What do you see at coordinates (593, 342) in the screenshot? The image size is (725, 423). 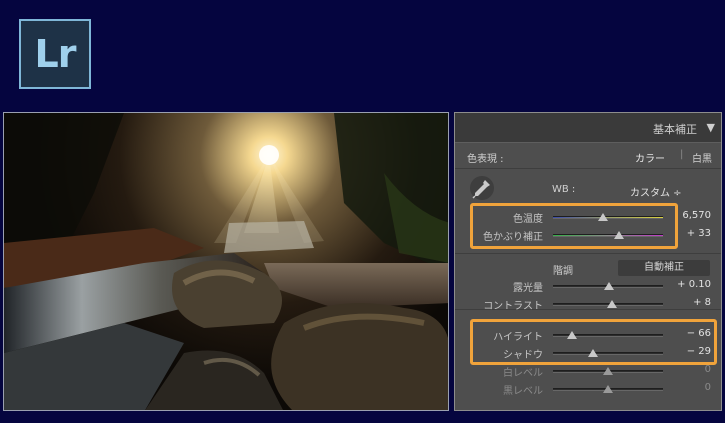 I see `highlight-box-tone` at bounding box center [593, 342].